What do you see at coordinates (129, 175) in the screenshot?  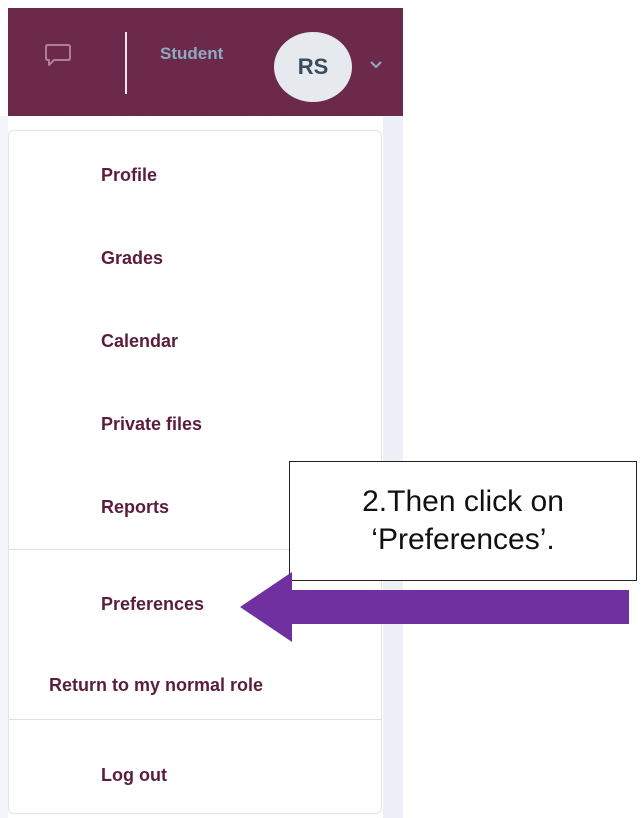 I see `menu-item-profile: Profile` at bounding box center [129, 175].